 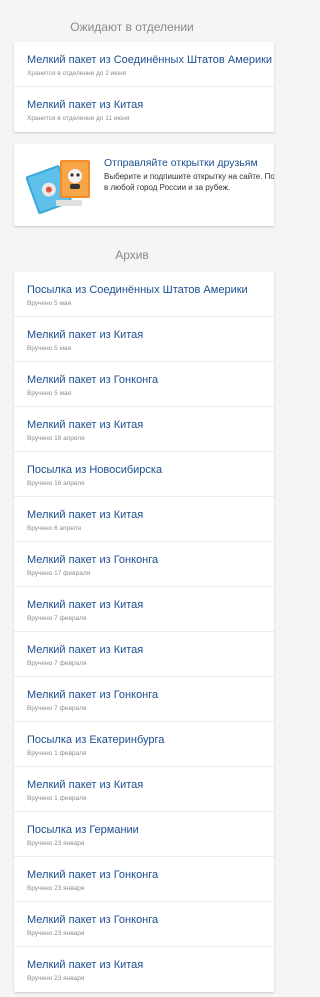 I want to click on item-subtitle: Вручено 6 апреля, so click(x=54, y=528).